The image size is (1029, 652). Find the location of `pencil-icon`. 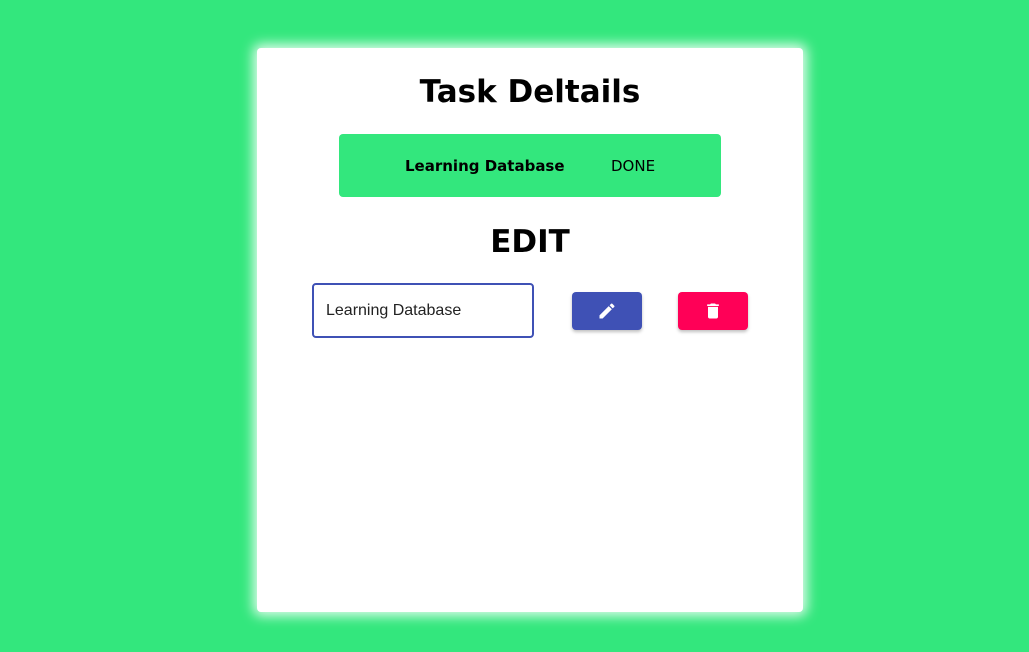

pencil-icon is located at coordinates (607, 311).